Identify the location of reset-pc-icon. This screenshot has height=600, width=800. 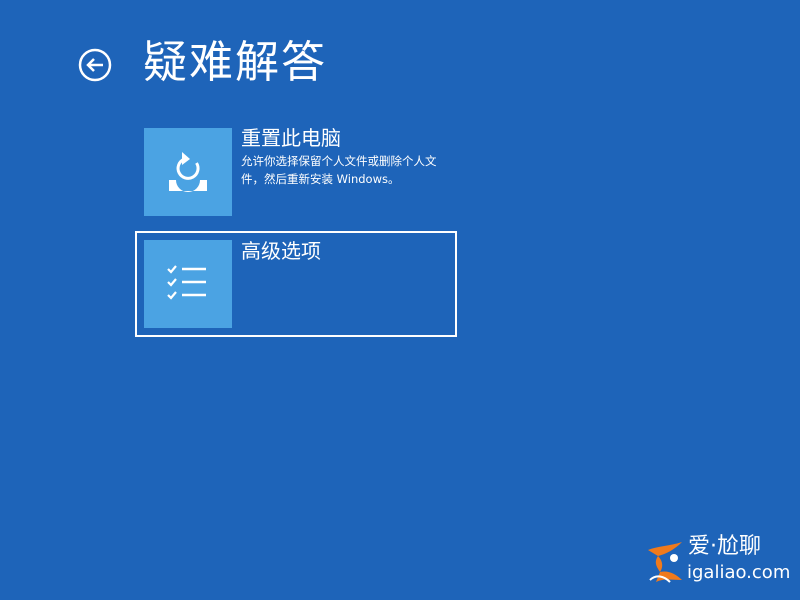
(188, 172).